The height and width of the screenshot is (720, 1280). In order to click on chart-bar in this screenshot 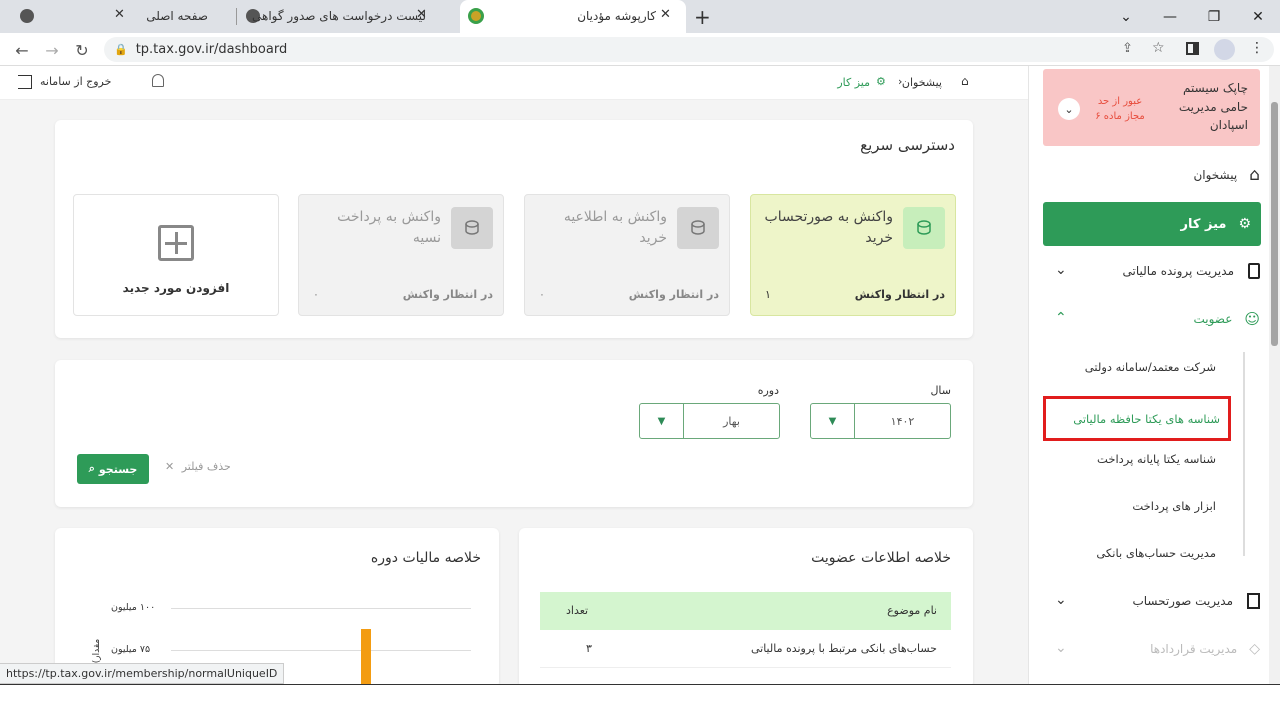, I will do `click(366, 659)`.